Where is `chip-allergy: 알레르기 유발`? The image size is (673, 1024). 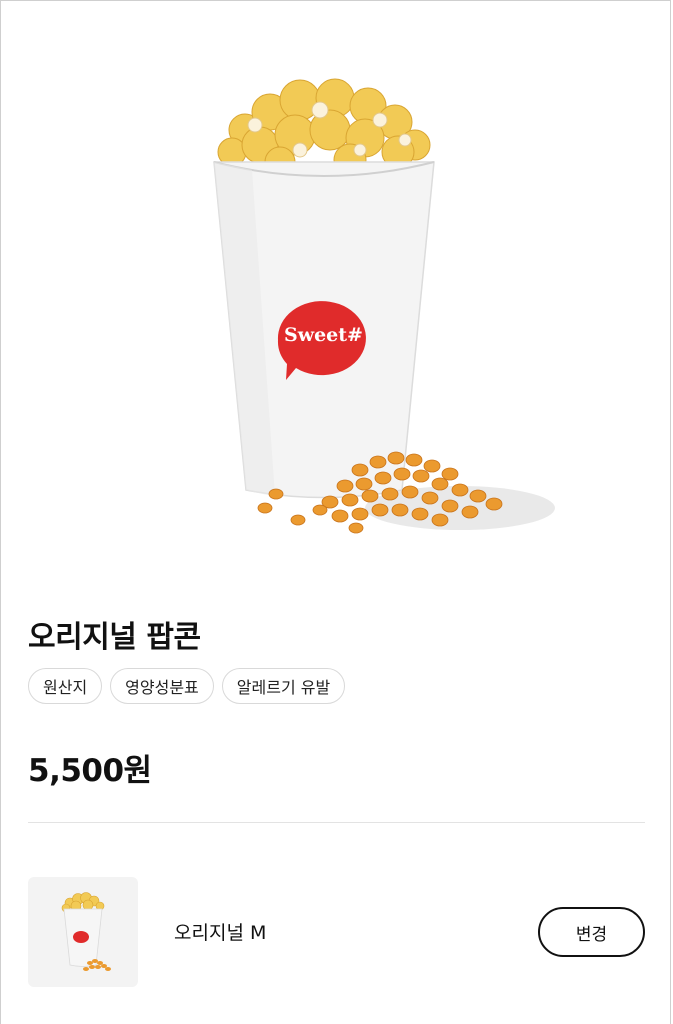
chip-allergy: 알레르기 유발 is located at coordinates (283, 686).